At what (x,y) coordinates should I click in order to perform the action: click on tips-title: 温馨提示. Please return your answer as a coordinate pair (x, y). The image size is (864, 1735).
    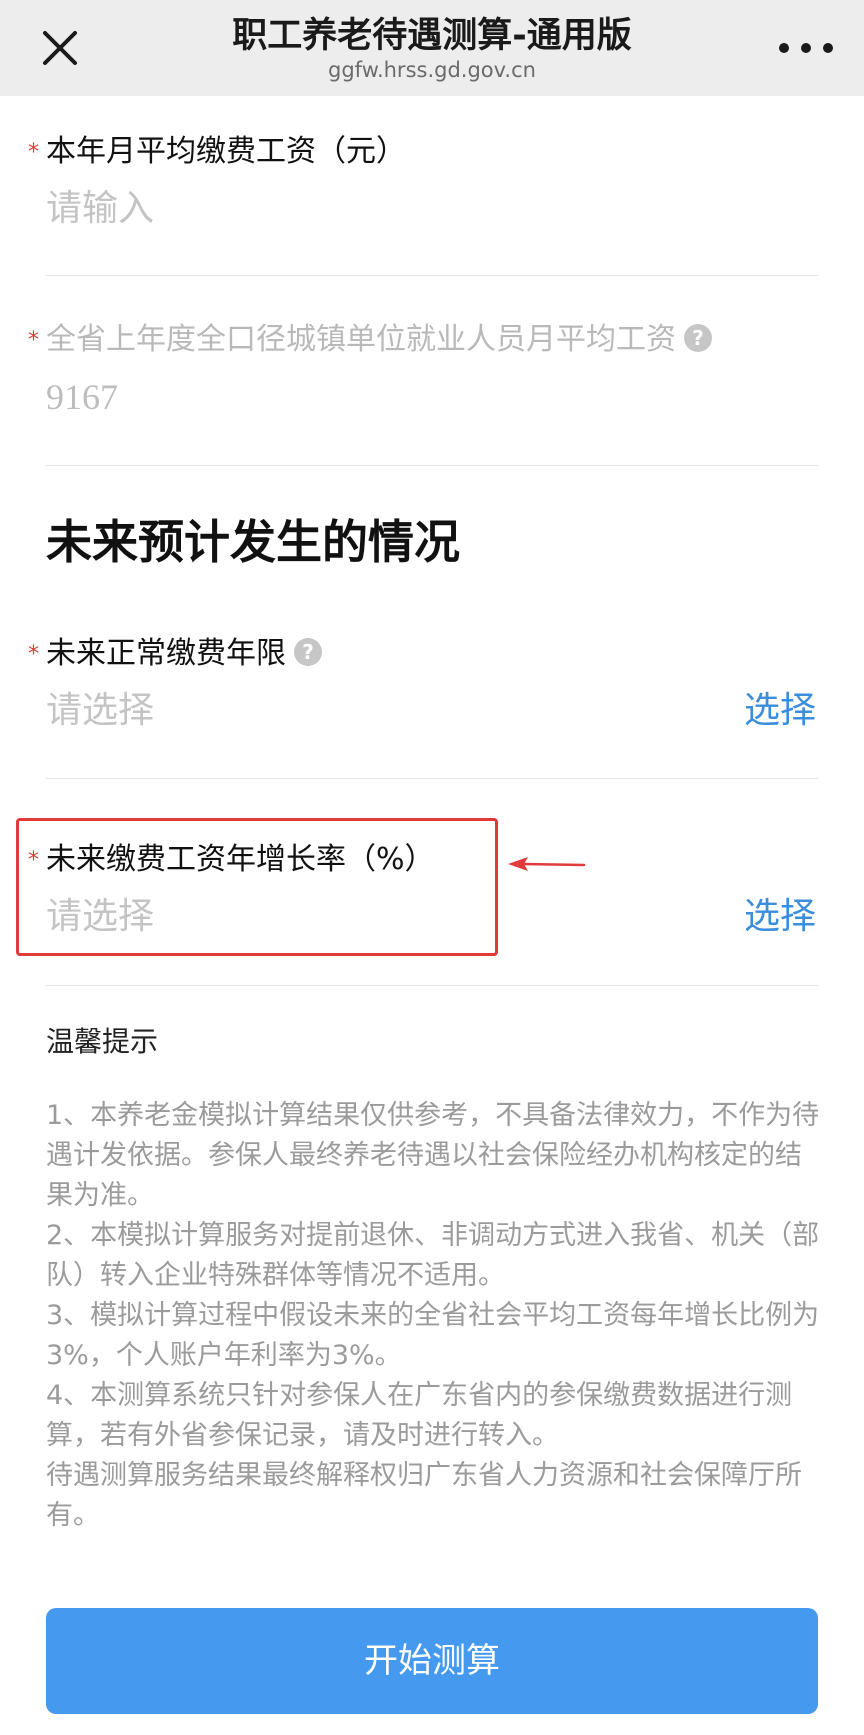
    Looking at the image, I should click on (102, 1041).